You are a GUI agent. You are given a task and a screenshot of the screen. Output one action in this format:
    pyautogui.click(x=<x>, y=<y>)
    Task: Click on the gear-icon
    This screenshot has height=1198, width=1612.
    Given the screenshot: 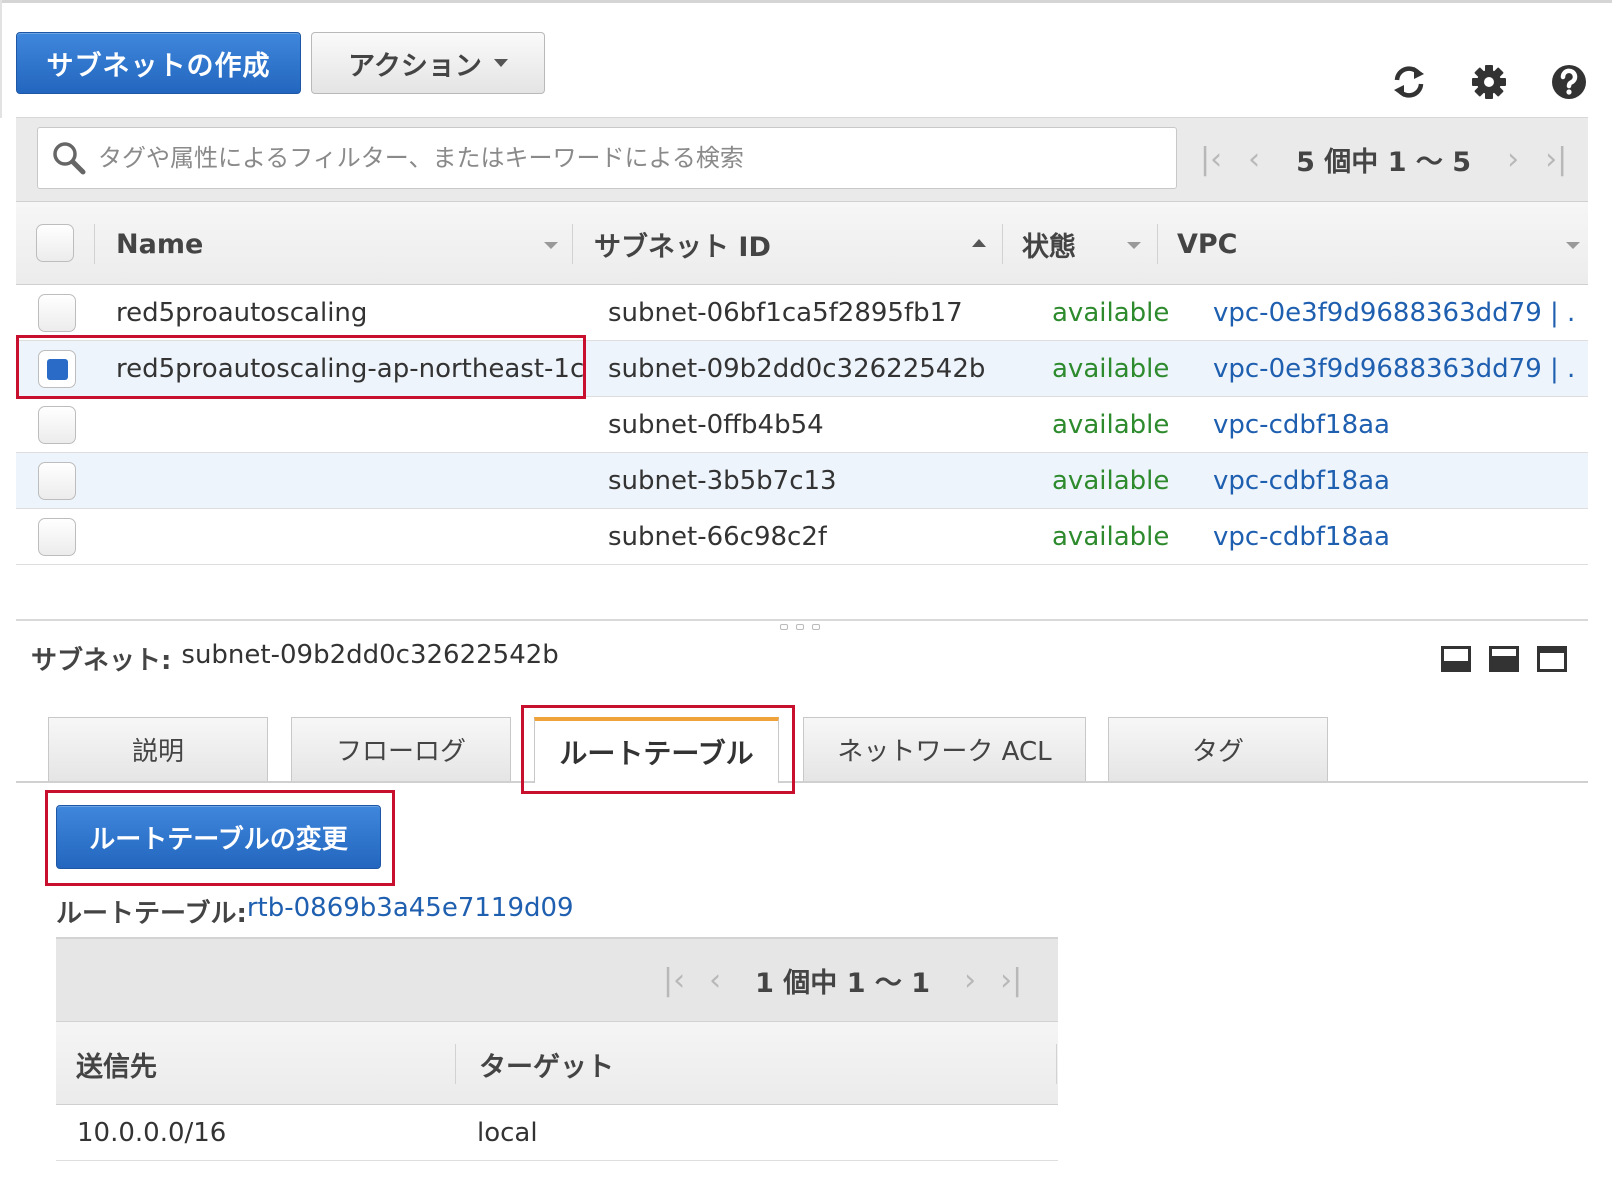 What is the action you would take?
    pyautogui.click(x=1489, y=82)
    